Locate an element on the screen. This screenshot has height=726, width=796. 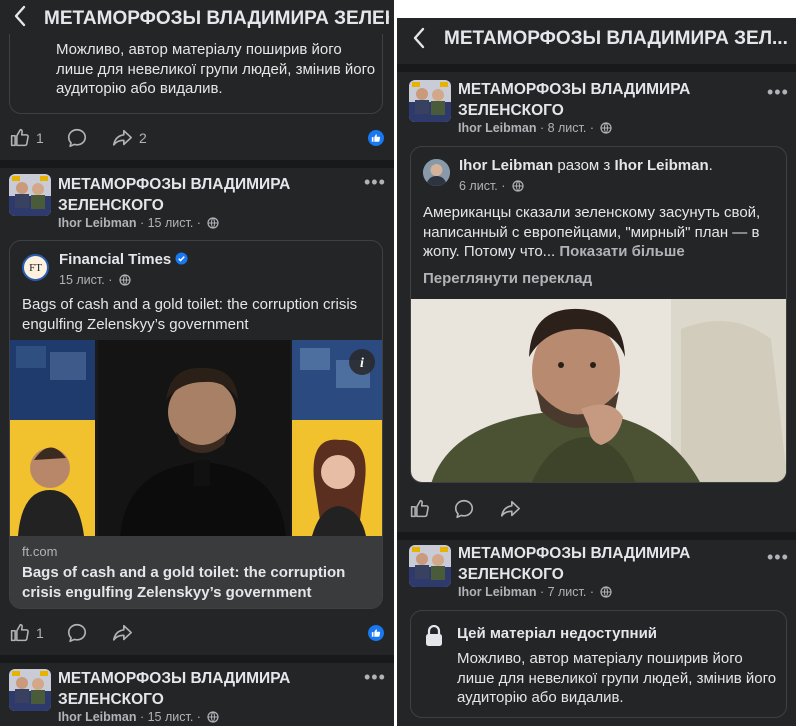
post-meta: Ihor Leibman · 7 лист. · is located at coordinates (535, 592).